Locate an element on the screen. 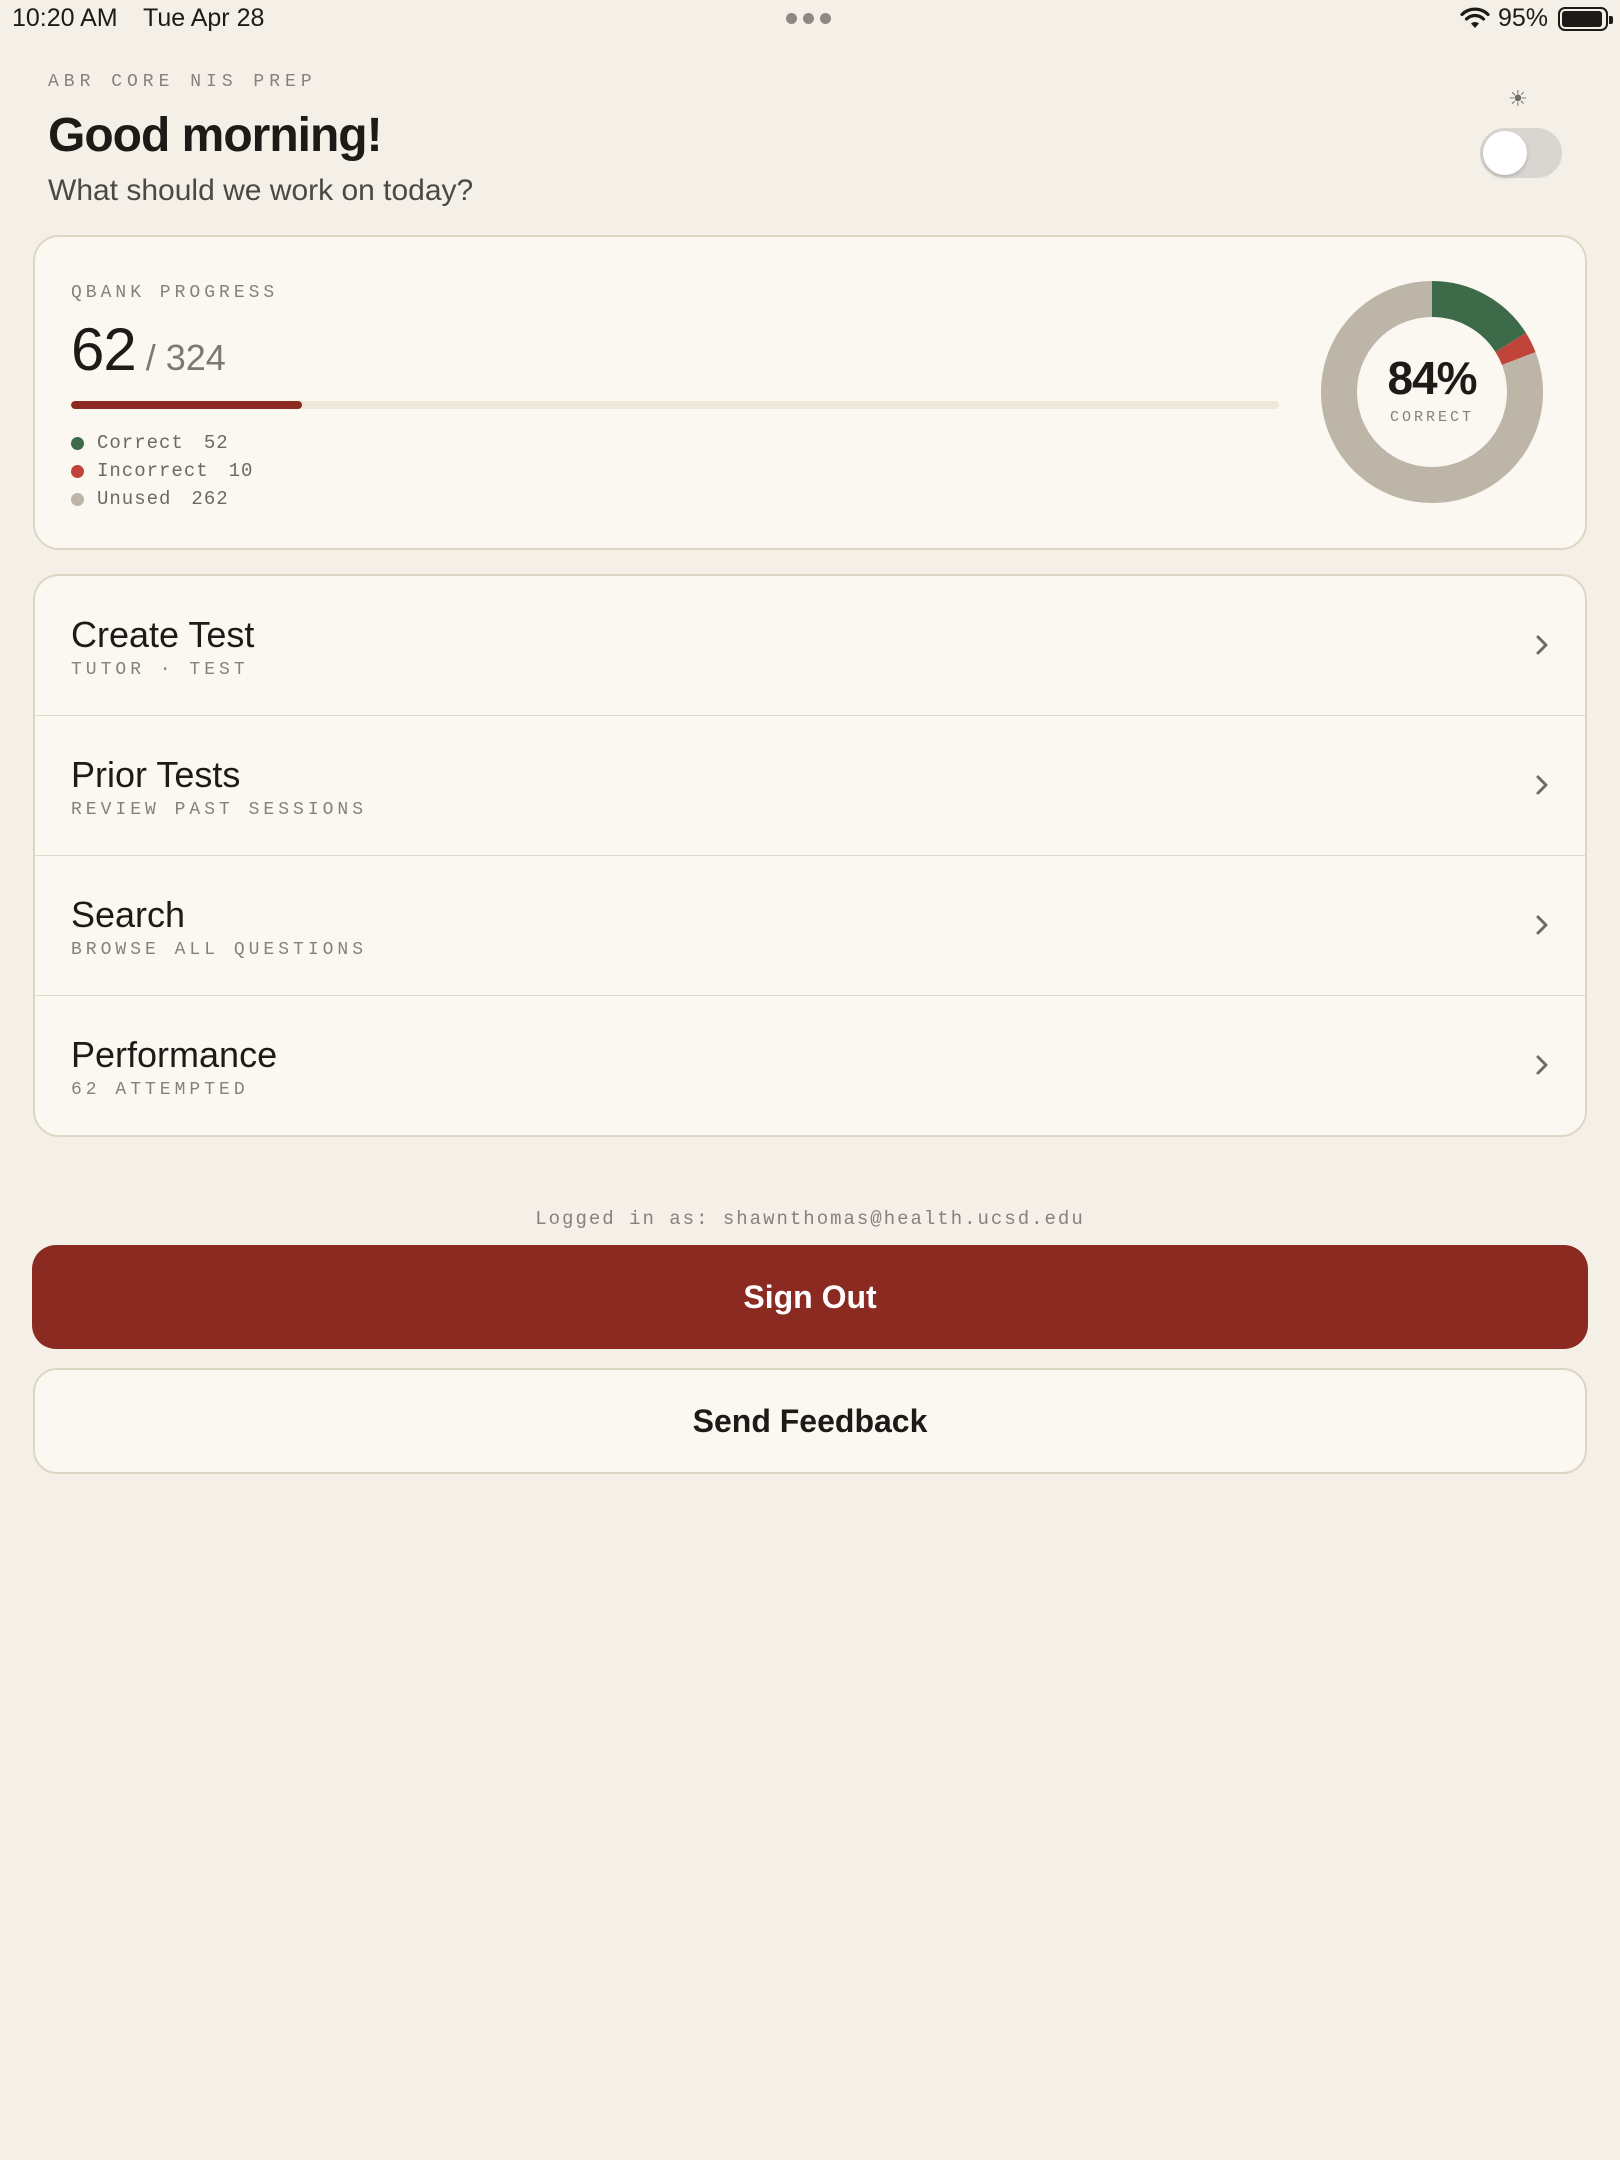 The width and height of the screenshot is (1620, 2160). menu-item-subtitle: 62 ATTEMPTED is located at coordinates (160, 1090).